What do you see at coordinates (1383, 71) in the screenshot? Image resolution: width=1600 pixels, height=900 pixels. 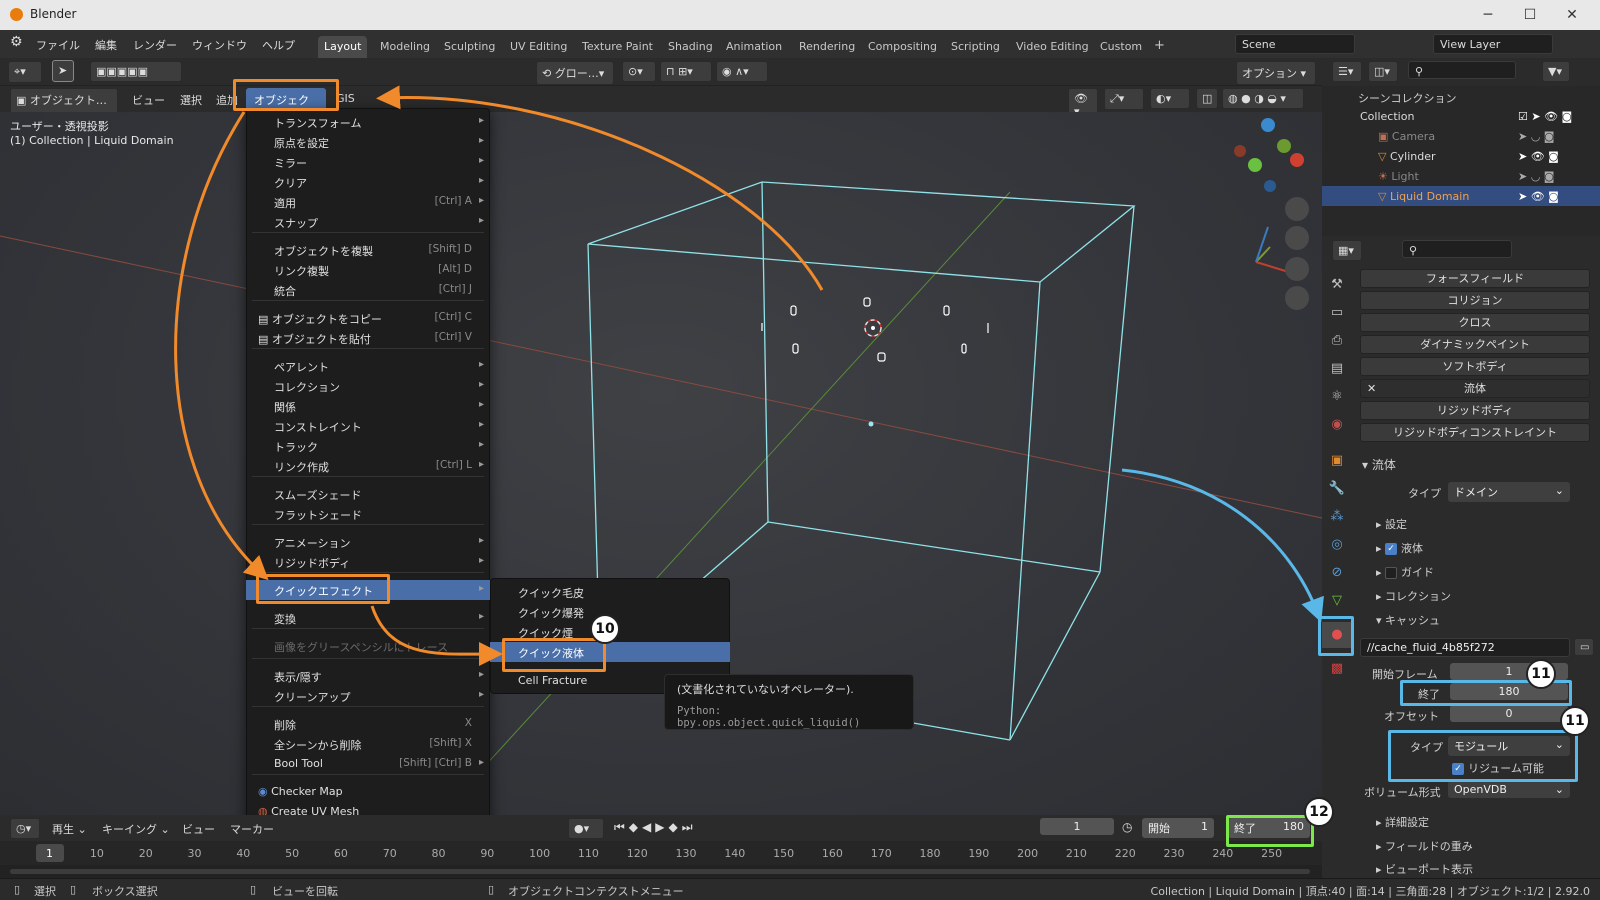 I see `display-mode-icon: ◫▾` at bounding box center [1383, 71].